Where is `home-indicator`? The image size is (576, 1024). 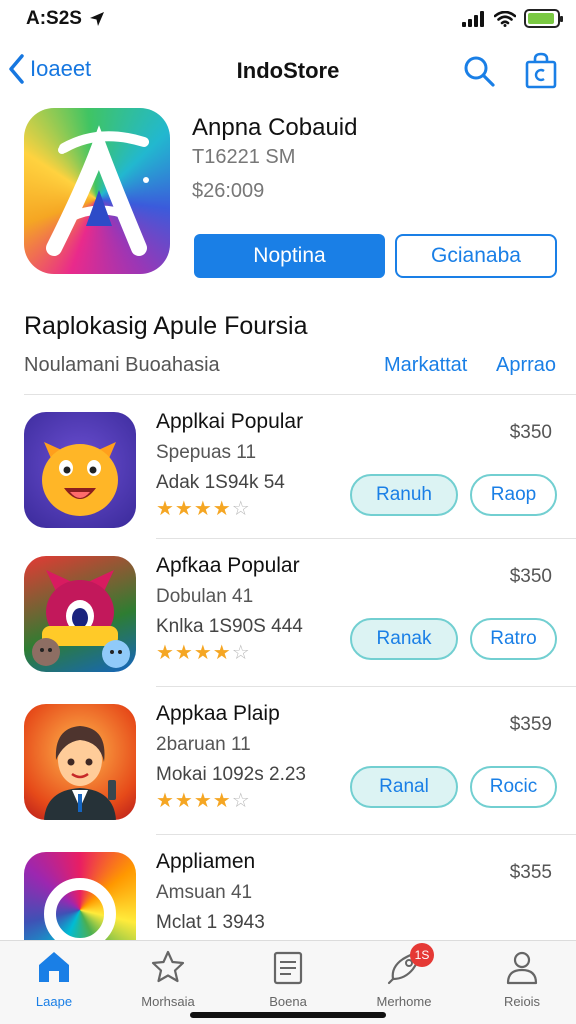
home-indicator is located at coordinates (288, 1015).